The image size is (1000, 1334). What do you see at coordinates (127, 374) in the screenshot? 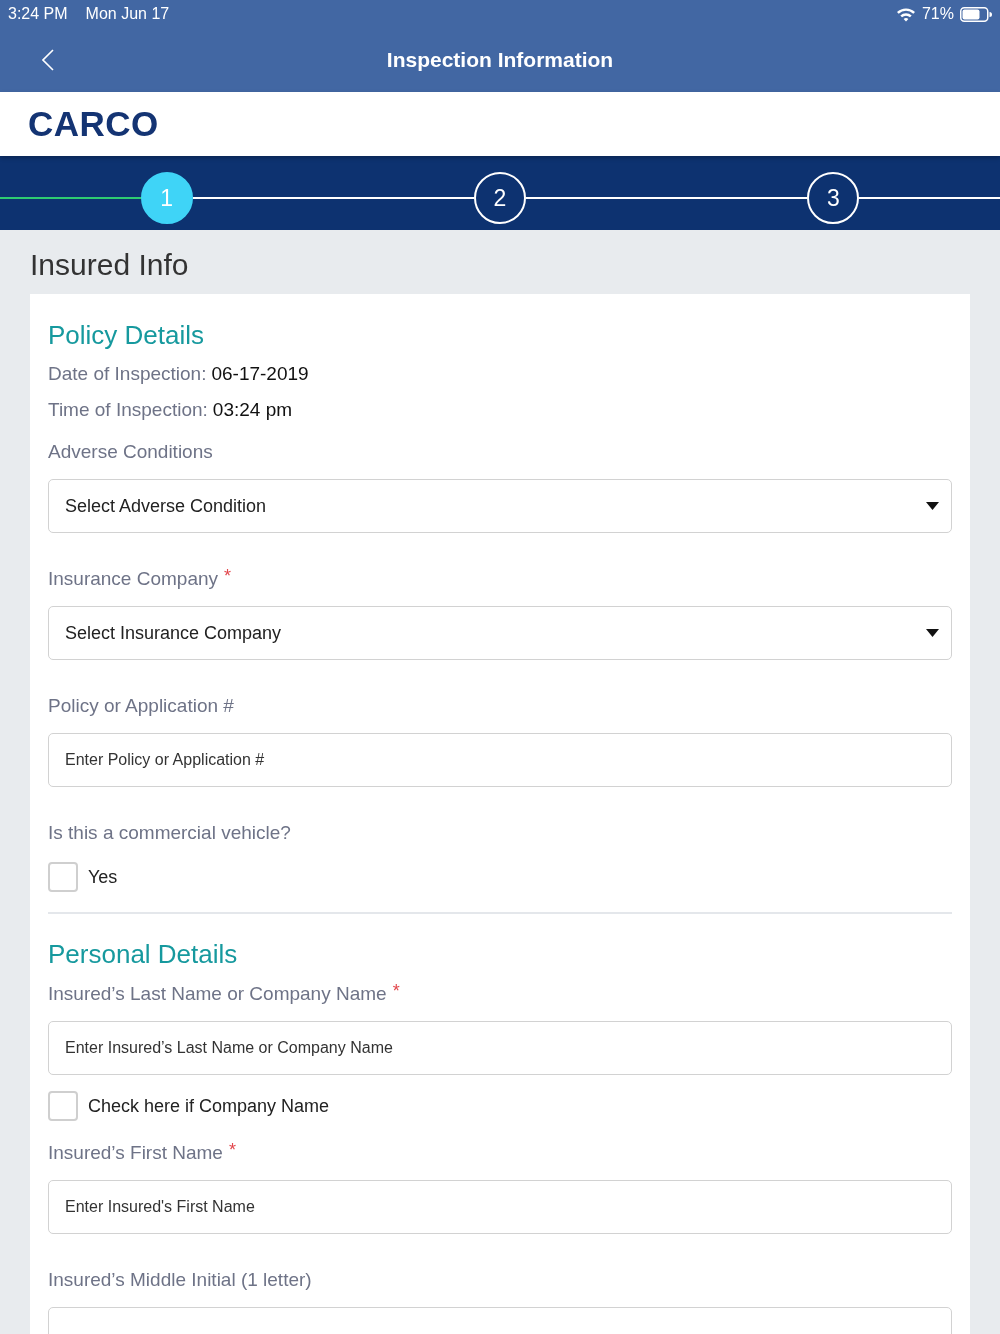
I see `info-label: Date of Inspection:` at bounding box center [127, 374].